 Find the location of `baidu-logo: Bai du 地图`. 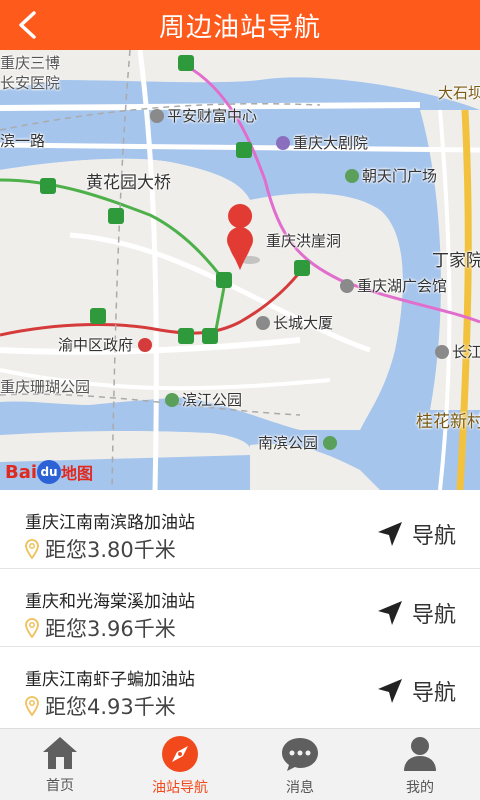

baidu-logo: Bai du 地图 is located at coordinates (49, 472).